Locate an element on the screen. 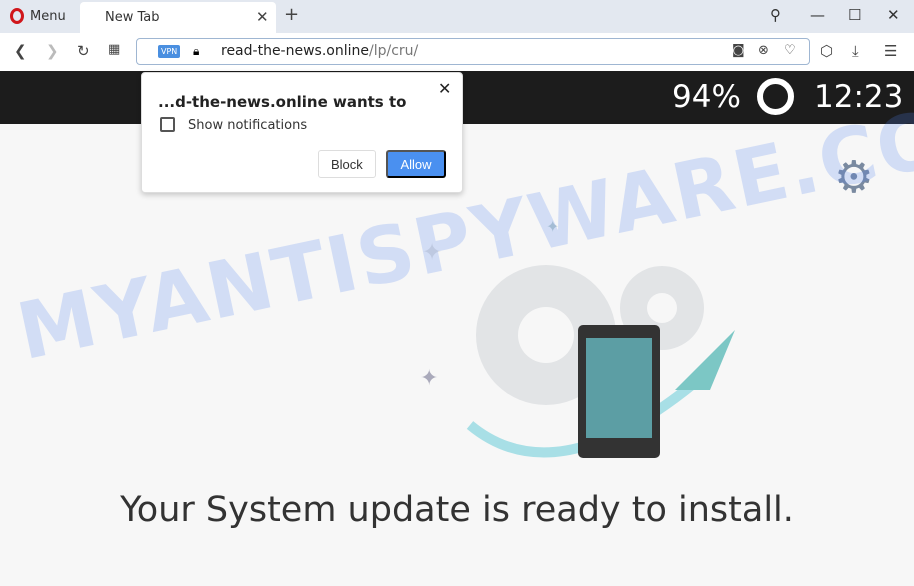  new-tab-icon: + is located at coordinates (291, 14).